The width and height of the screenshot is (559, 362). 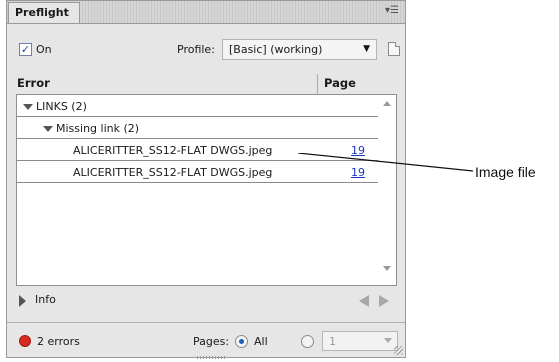 What do you see at coordinates (22, 301) in the screenshot?
I see `info-expand-icon` at bounding box center [22, 301].